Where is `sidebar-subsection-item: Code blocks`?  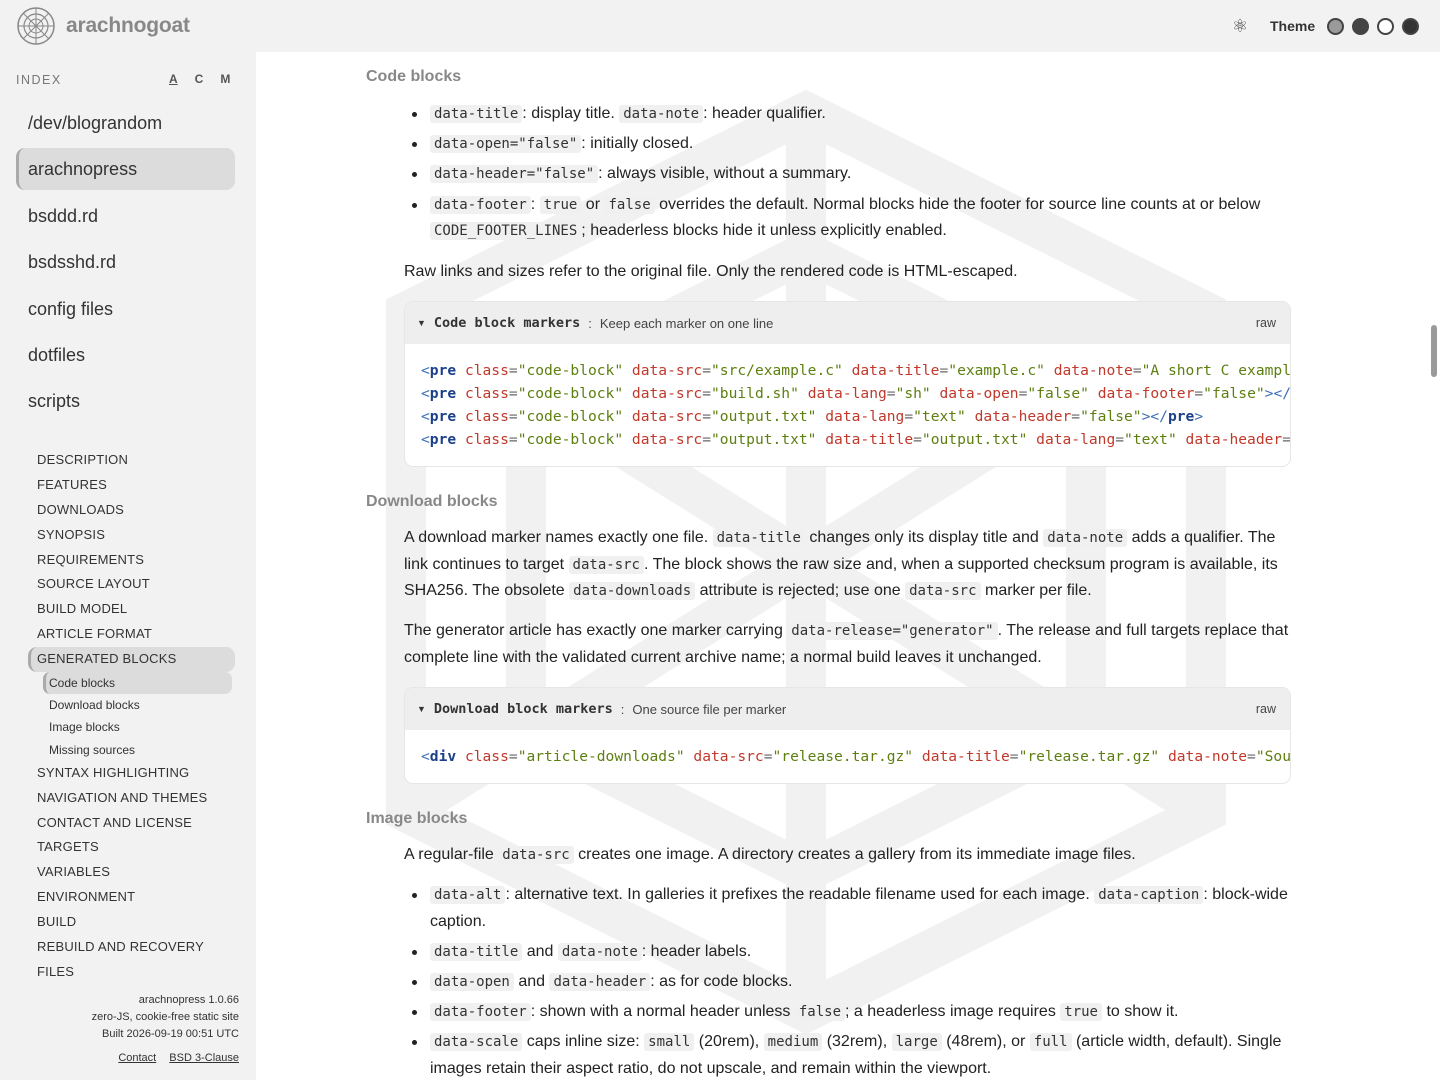 sidebar-subsection-item: Code blocks is located at coordinates (137, 683).